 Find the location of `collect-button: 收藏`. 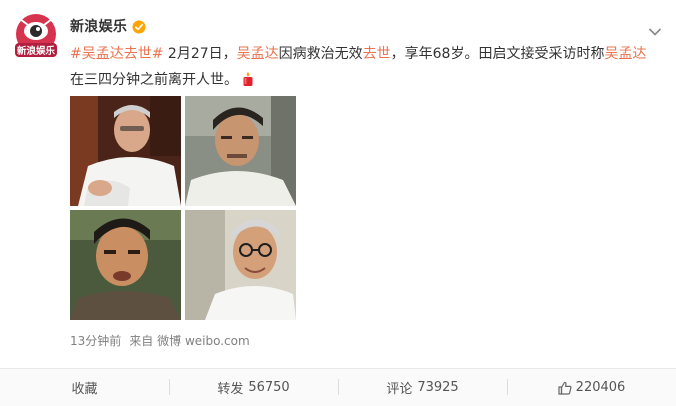

collect-button: 收藏 is located at coordinates (84, 387).